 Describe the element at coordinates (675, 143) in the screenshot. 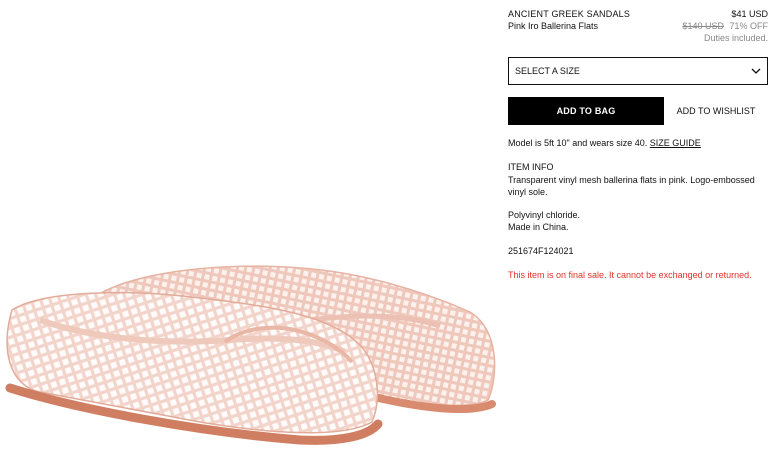

I see `size-guide-link: SIZE GUIDE` at that location.